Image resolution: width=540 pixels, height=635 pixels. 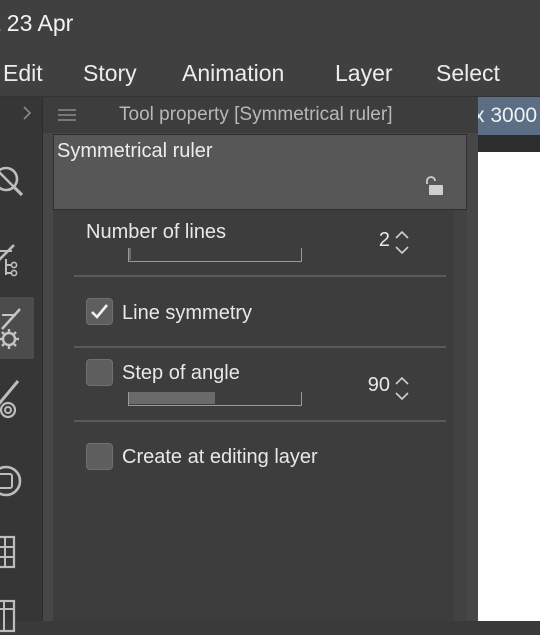 I want to click on checkmark-icon, so click(x=99, y=311).